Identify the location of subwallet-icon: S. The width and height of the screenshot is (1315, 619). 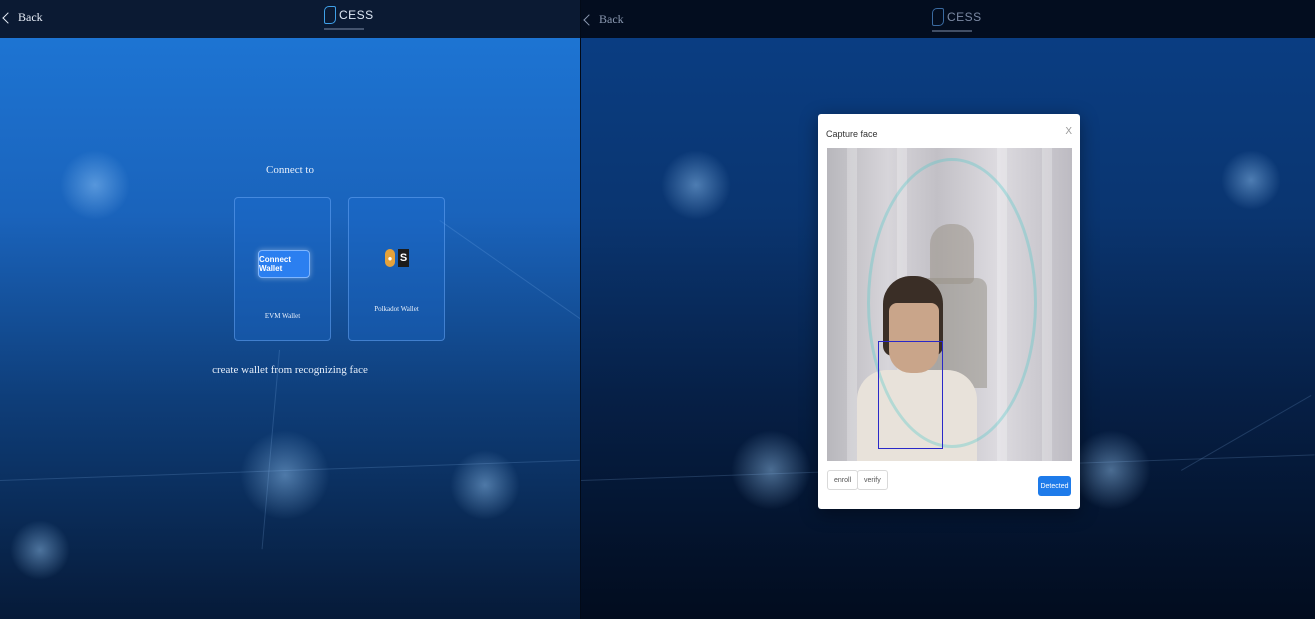
(403, 258).